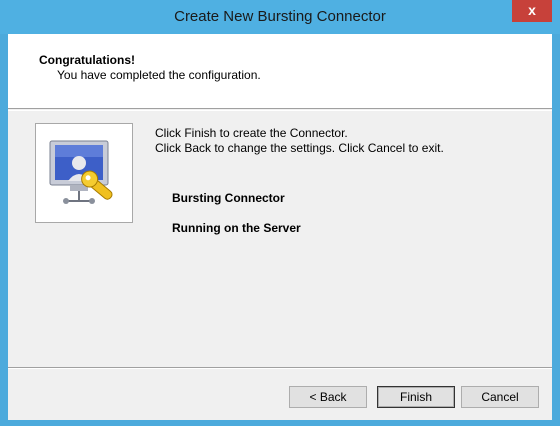 Image resolution: width=560 pixels, height=426 pixels. Describe the element at coordinates (81, 172) in the screenshot. I see `monitor-with-key-icon` at that location.